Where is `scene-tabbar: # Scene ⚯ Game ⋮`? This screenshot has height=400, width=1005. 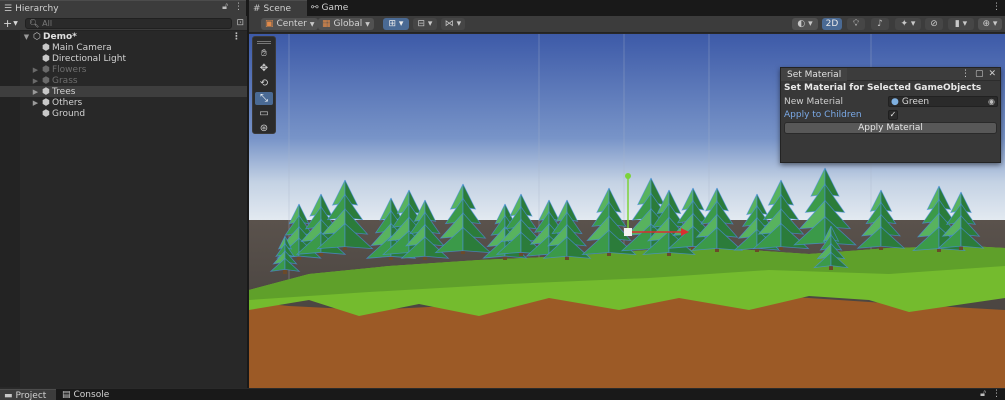 scene-tabbar: # Scene ⚯ Game ⋮ is located at coordinates (627, 8).